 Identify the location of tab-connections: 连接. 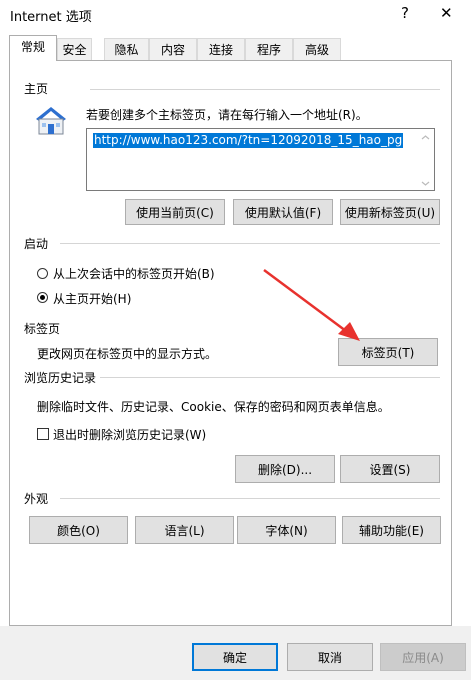
(221, 49).